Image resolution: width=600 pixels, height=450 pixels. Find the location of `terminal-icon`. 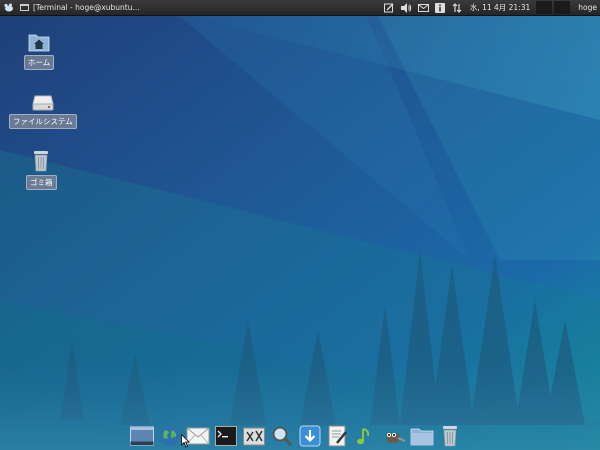

terminal-icon is located at coordinates (226, 436).